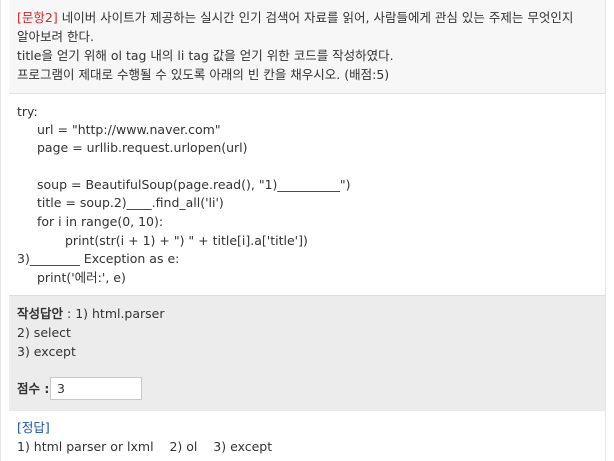  Describe the element at coordinates (0, 230) in the screenshot. I see `page-border-left` at that location.